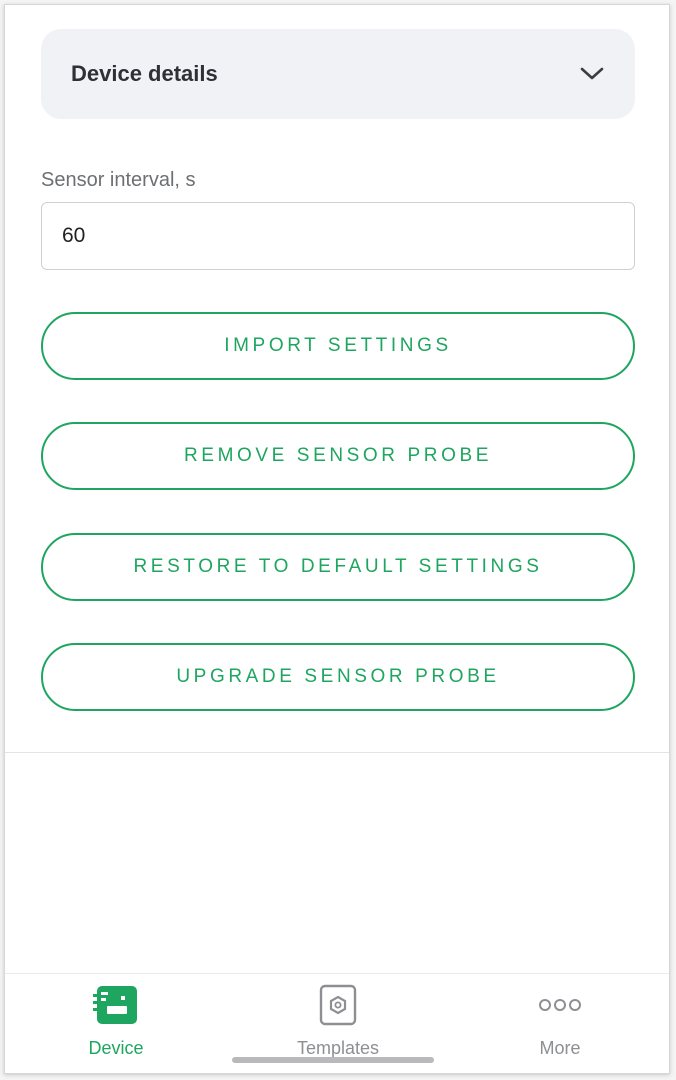 The width and height of the screenshot is (676, 1080). Describe the element at coordinates (338, 677) in the screenshot. I see `upgrade-sensor-probe-button: UPGRADE SENSOR PROBE` at that location.